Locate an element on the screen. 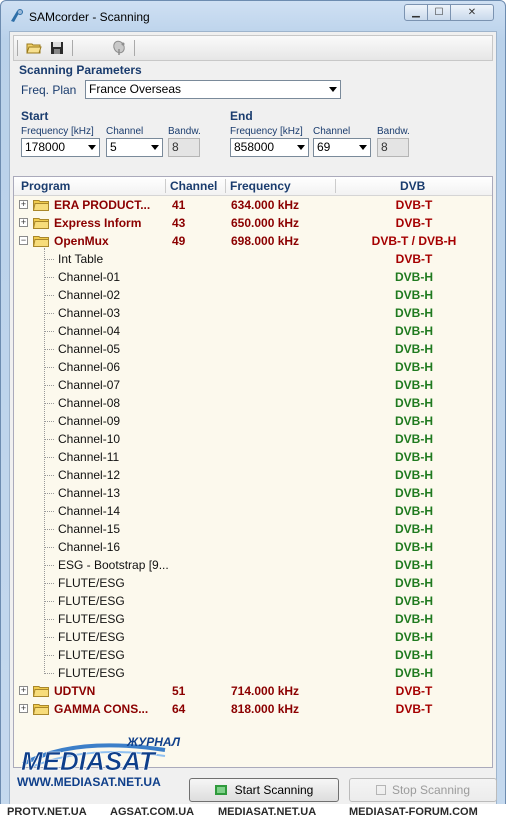 This screenshot has width=506, height=822. mux-row: − OpenMux 49 698.000 kHz DVB-T / DVB-H is located at coordinates (253, 241).